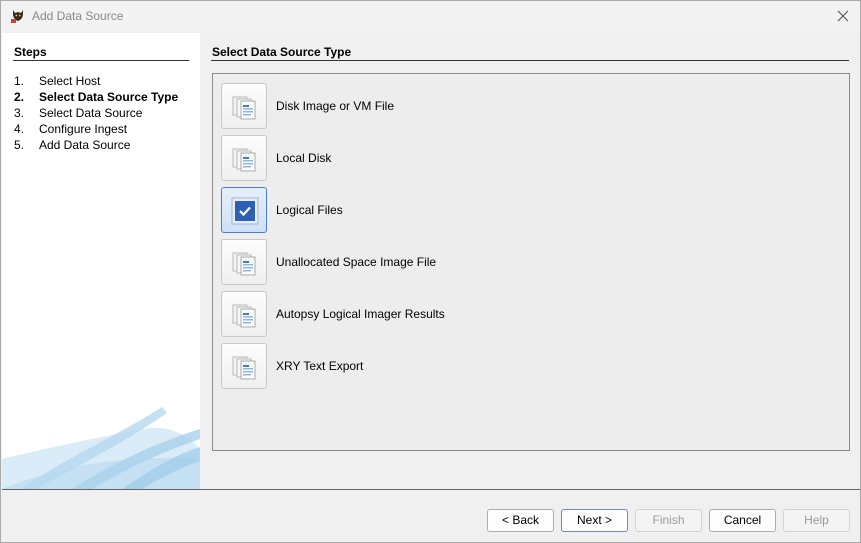 This screenshot has height=543, width=861. I want to click on type-option-unallocated-space: Unallocated Space Image File, so click(421, 262).